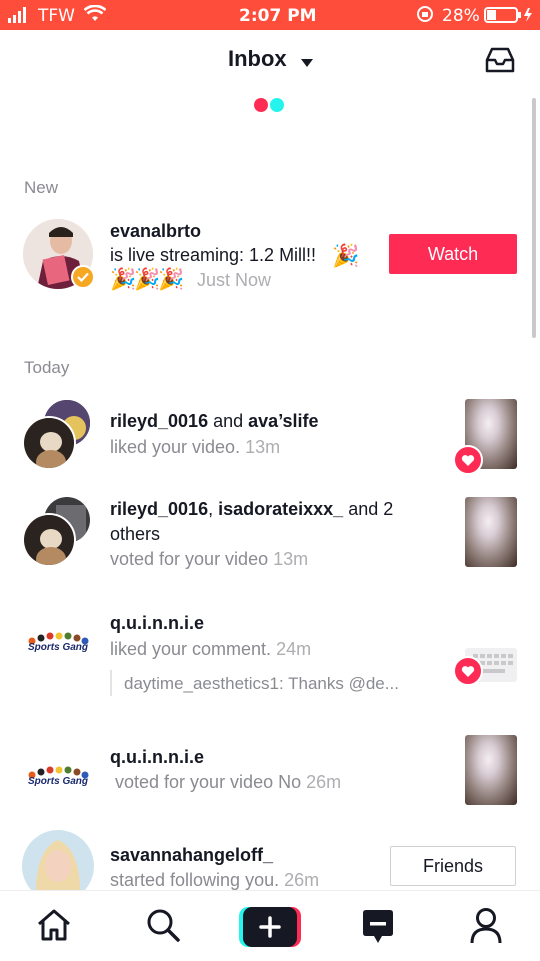 This screenshot has width=540, height=961. Describe the element at coordinates (257, 58) in the screenshot. I see `page-title: Inbox` at that location.